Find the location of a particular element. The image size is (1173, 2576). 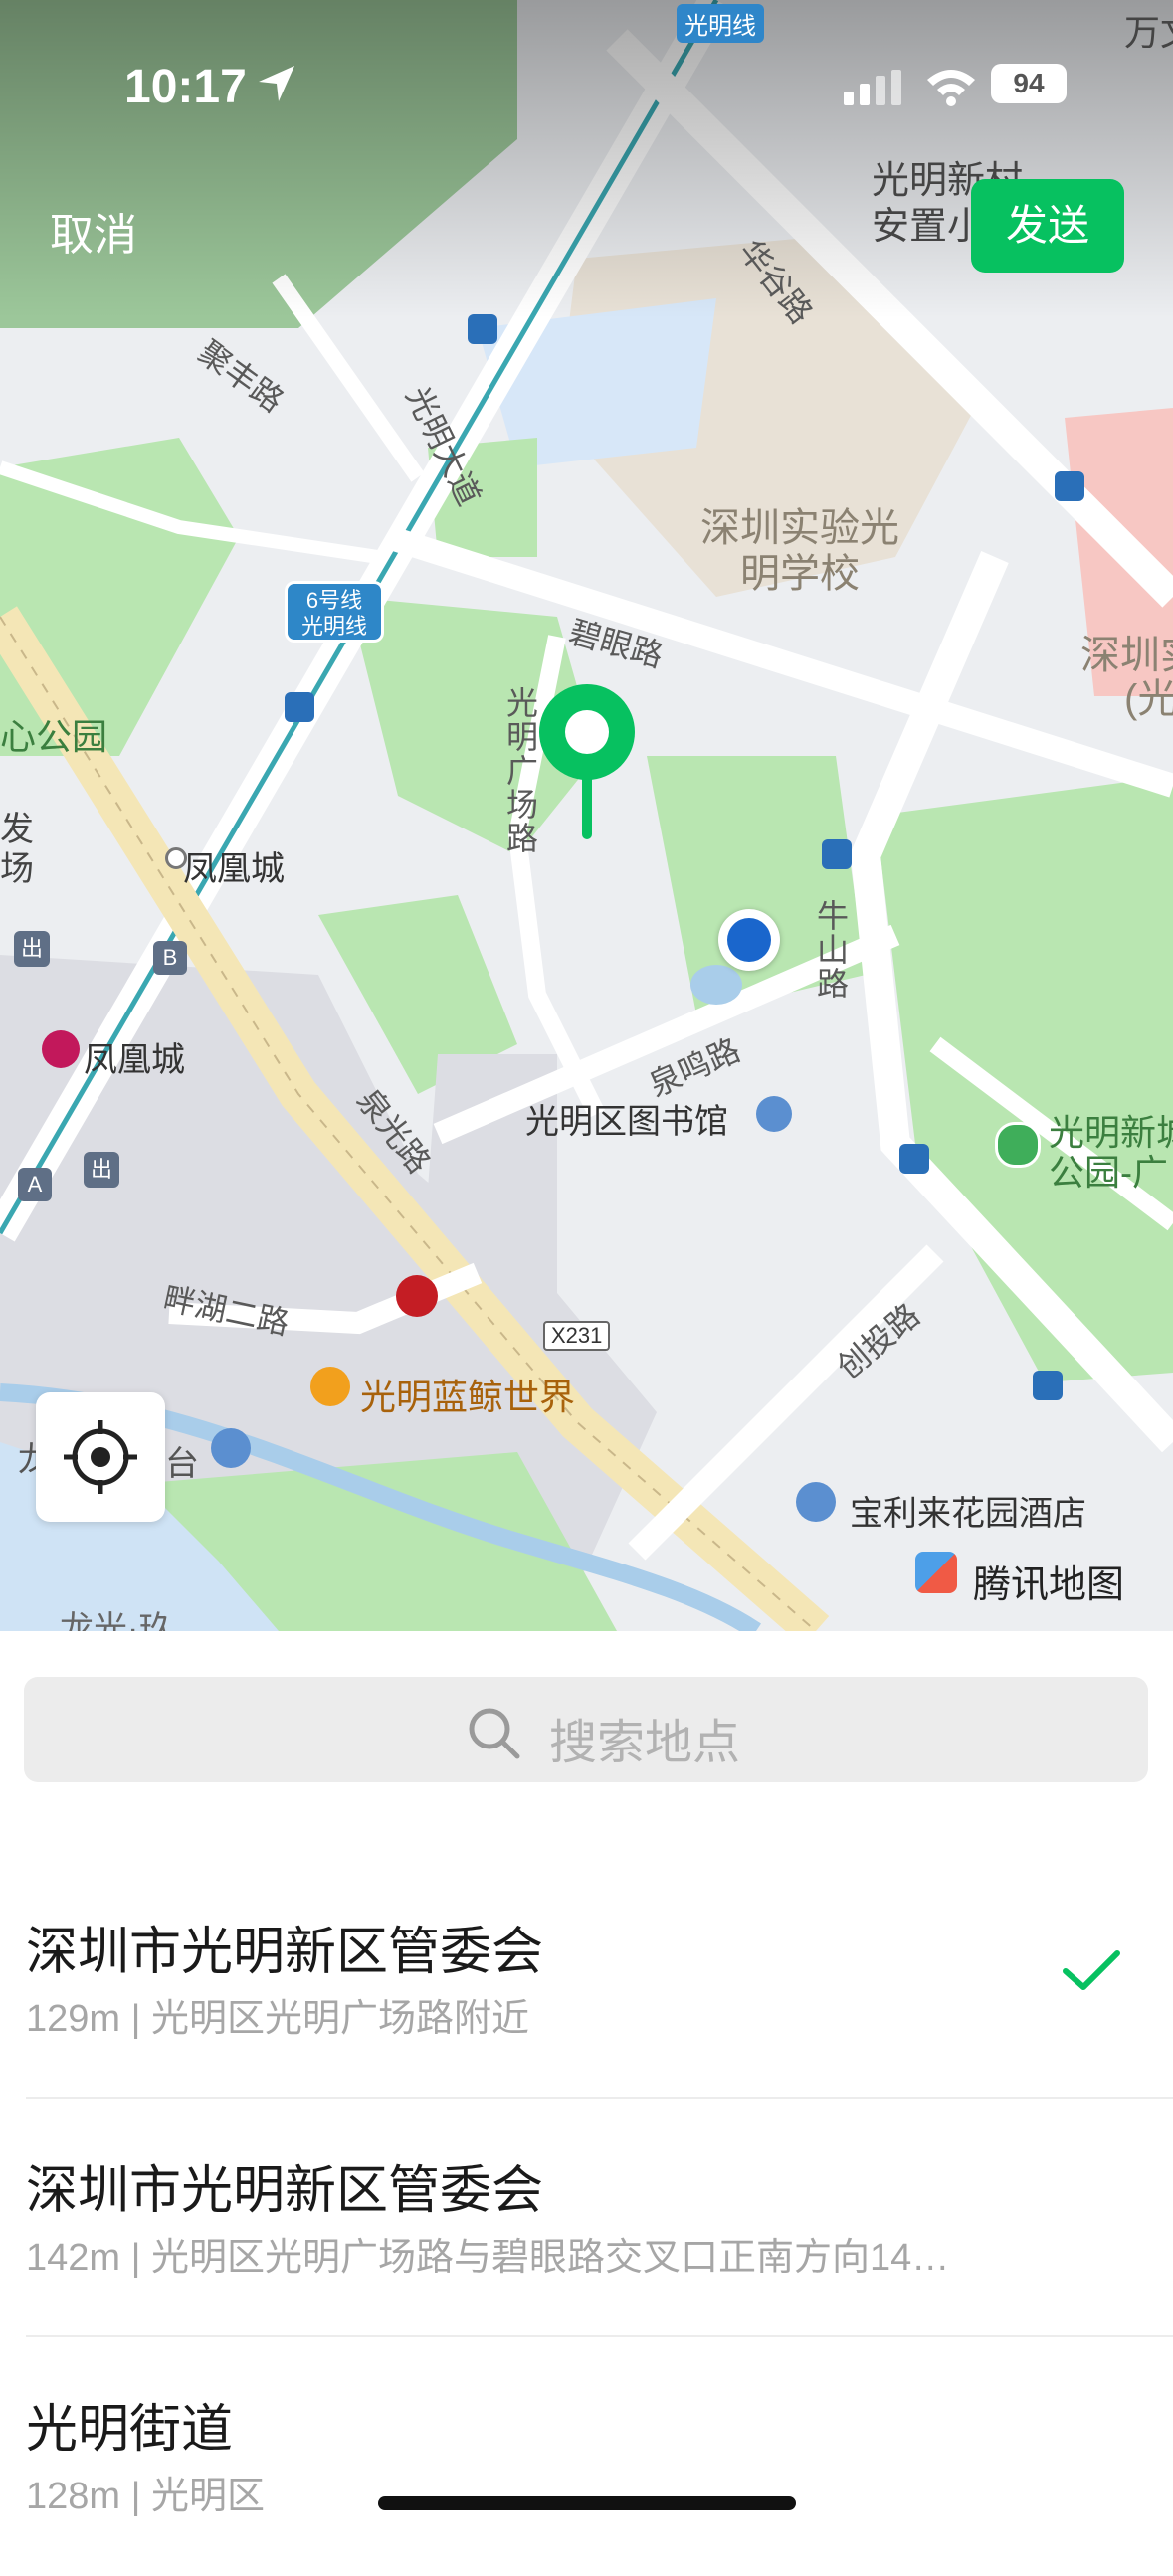

current-location-dot is located at coordinates (749, 940).